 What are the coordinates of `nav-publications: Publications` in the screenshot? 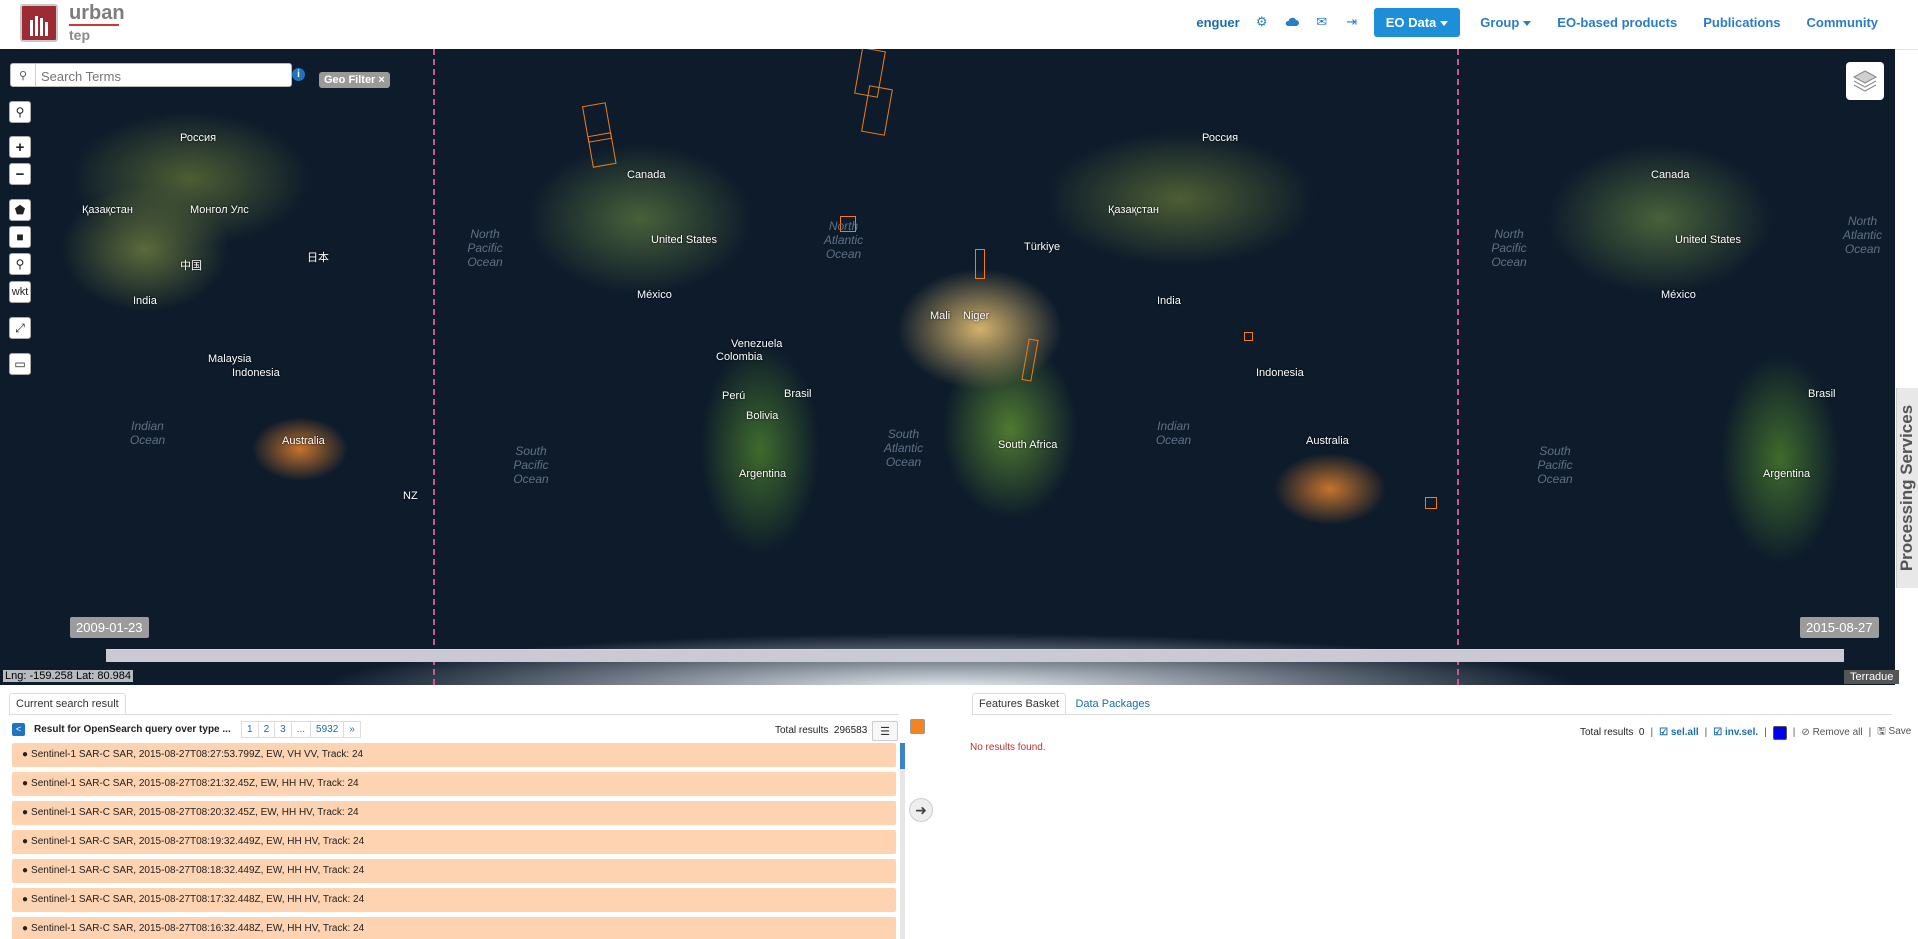 It's located at (1741, 22).